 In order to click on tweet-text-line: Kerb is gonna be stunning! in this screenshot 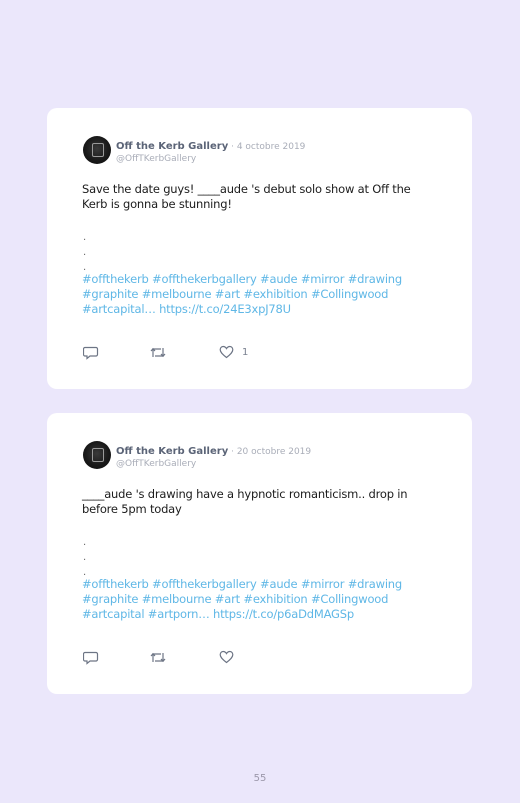, I will do `click(157, 204)`.